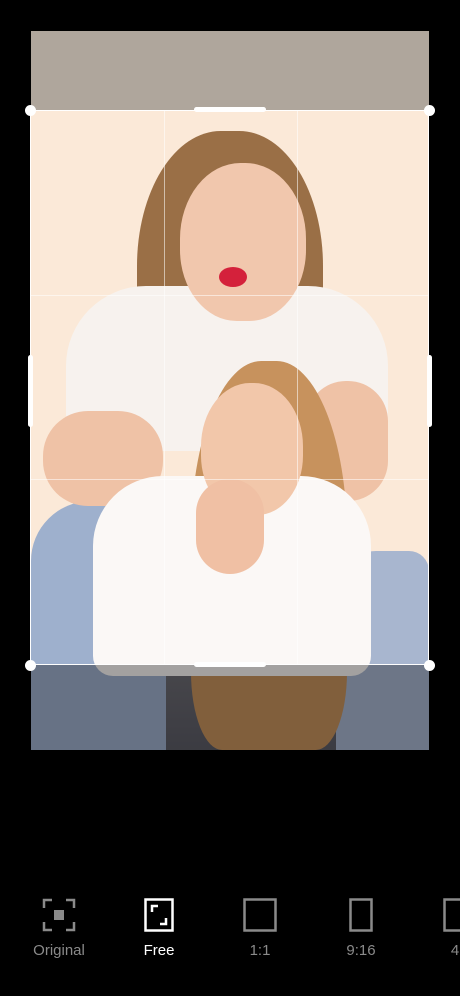 The height and width of the screenshot is (996, 460). What do you see at coordinates (159, 915) in the screenshot?
I see `free-crop-icon` at bounding box center [159, 915].